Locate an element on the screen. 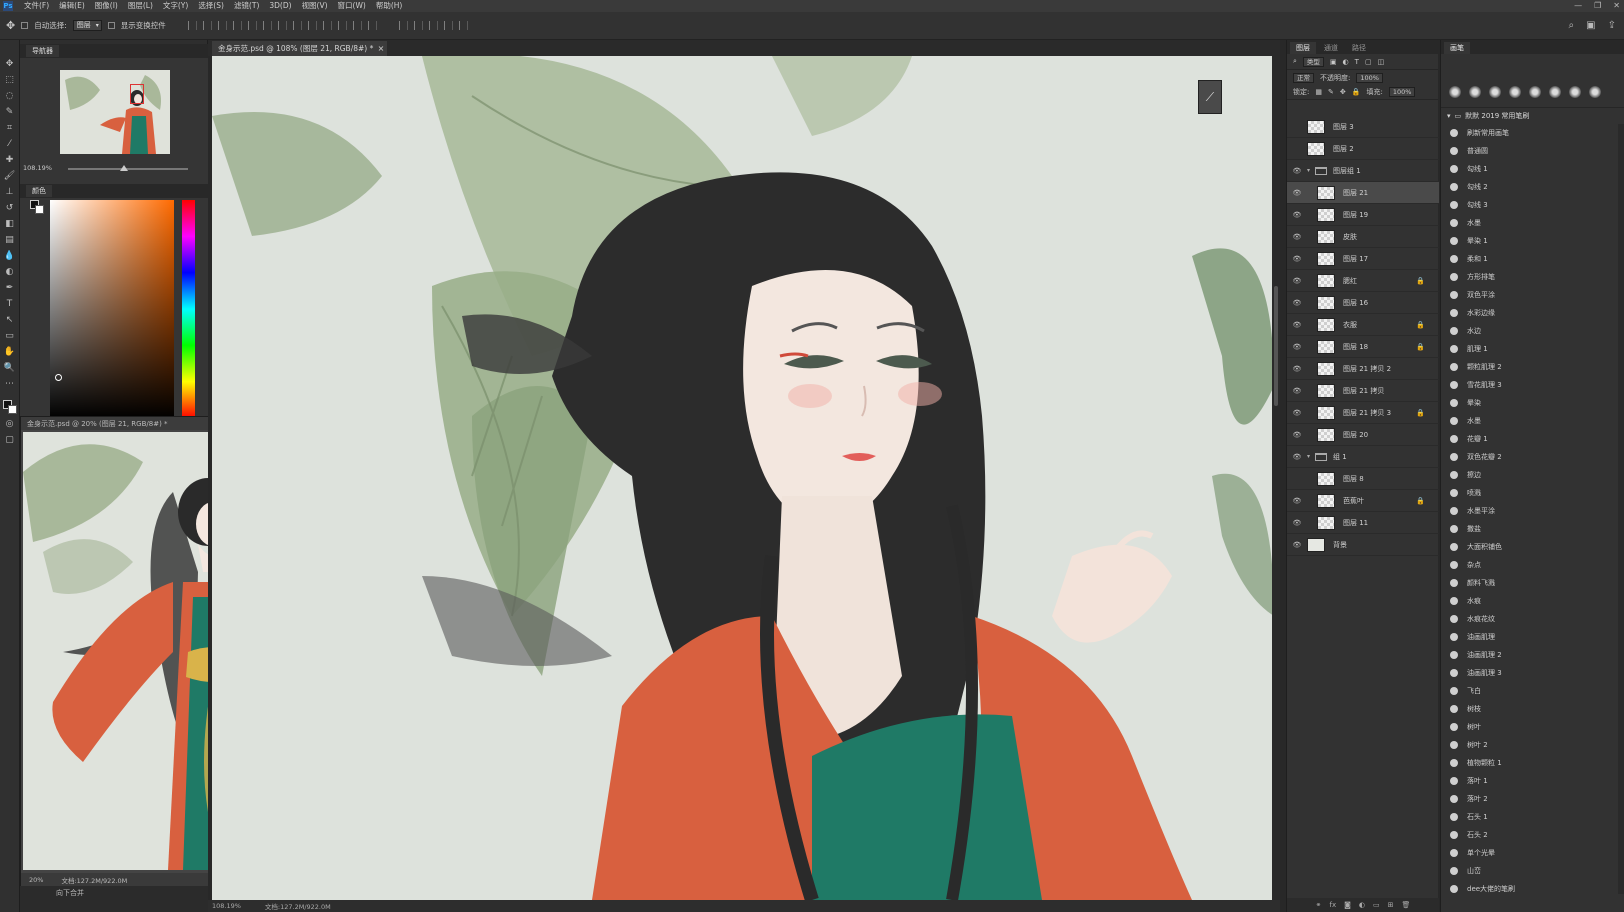 The width and height of the screenshot is (1624, 912). link-icon: ⚭ is located at coordinates (1319, 905).